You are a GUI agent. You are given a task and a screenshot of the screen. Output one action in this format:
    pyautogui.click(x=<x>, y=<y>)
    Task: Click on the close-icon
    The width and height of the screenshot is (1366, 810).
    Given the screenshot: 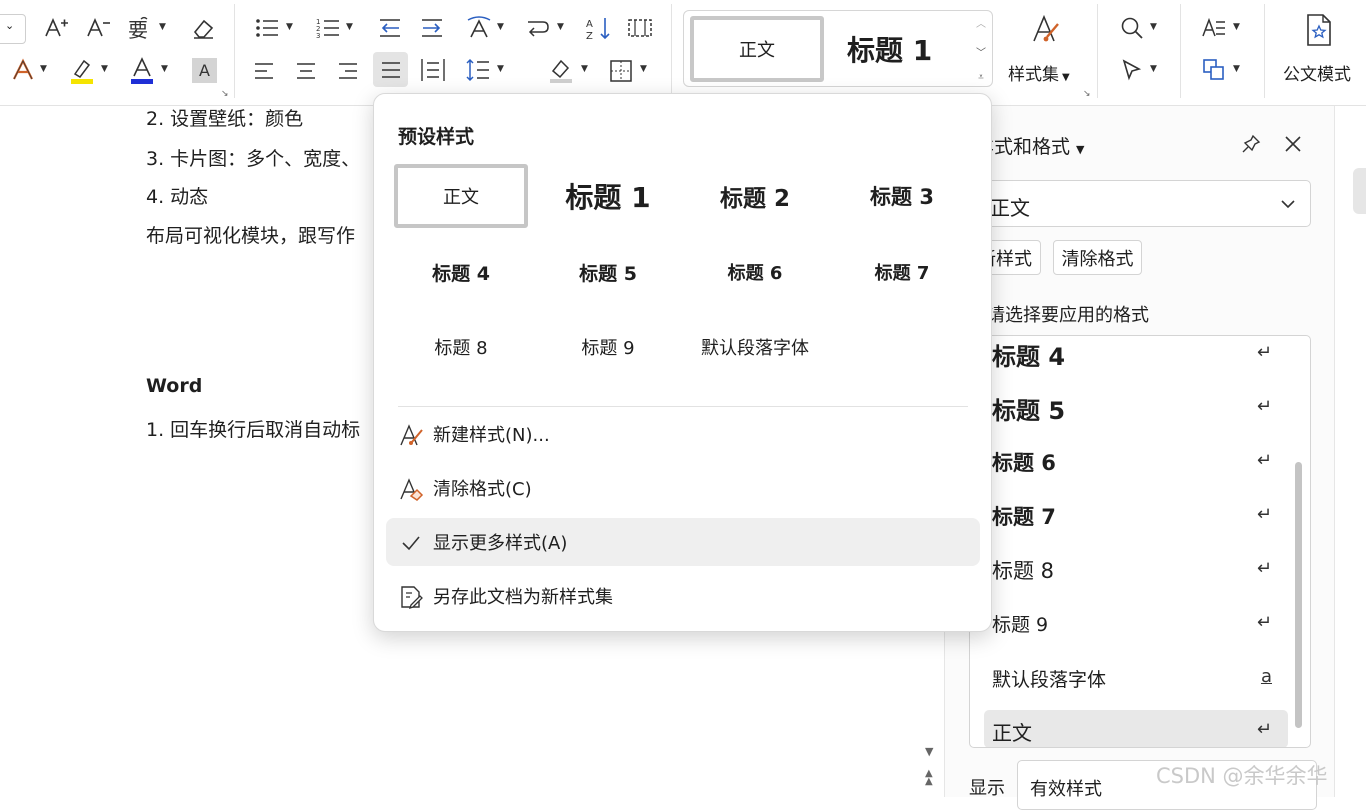 What is the action you would take?
    pyautogui.click(x=1293, y=144)
    